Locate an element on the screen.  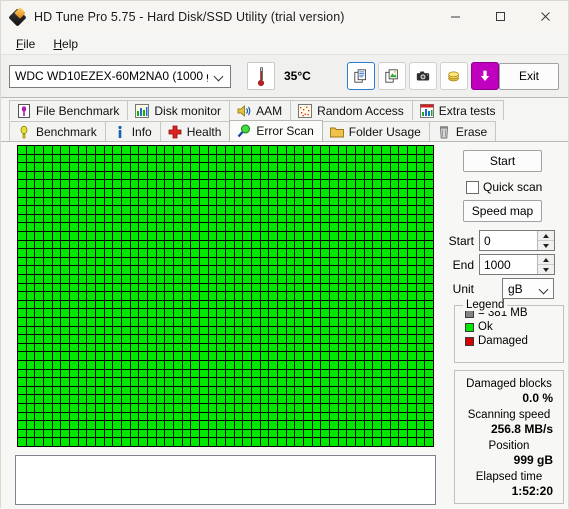
tab-aam: AAM is located at coordinates (260, 110).